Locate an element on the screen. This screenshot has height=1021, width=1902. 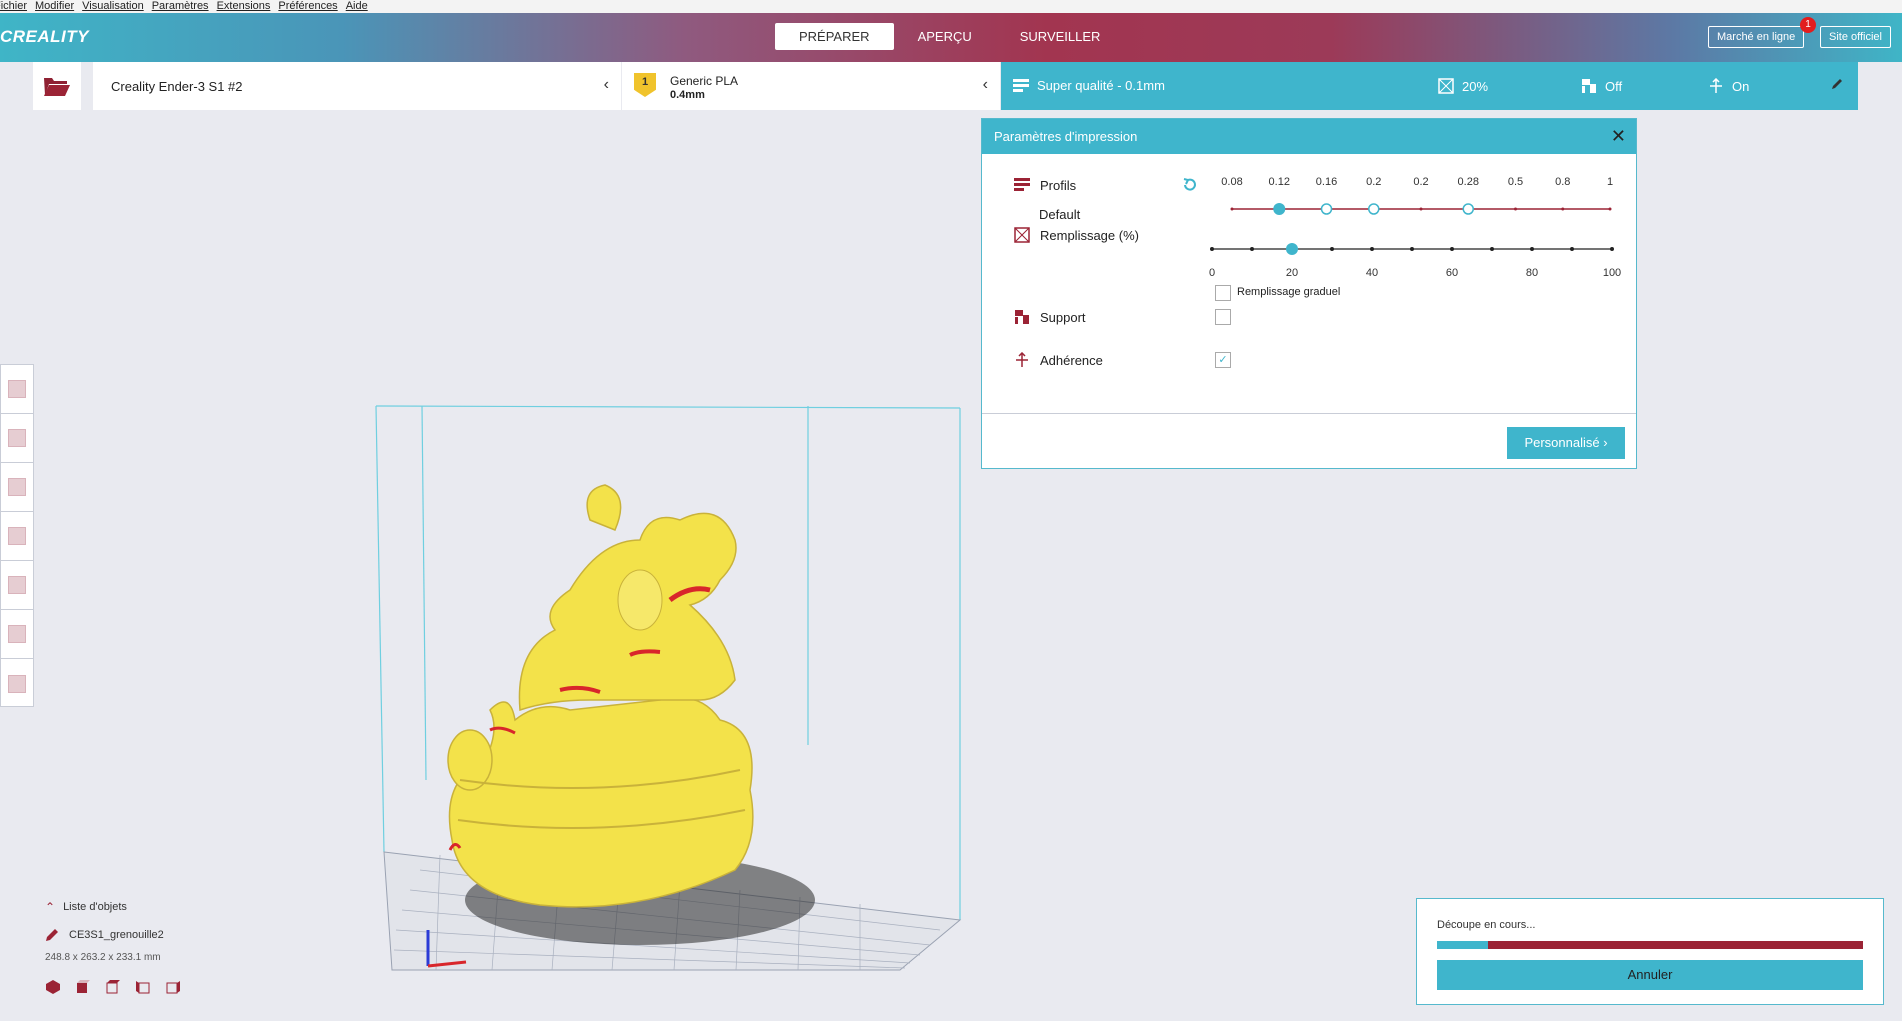
3d-view-icon is located at coordinates (53, 987).